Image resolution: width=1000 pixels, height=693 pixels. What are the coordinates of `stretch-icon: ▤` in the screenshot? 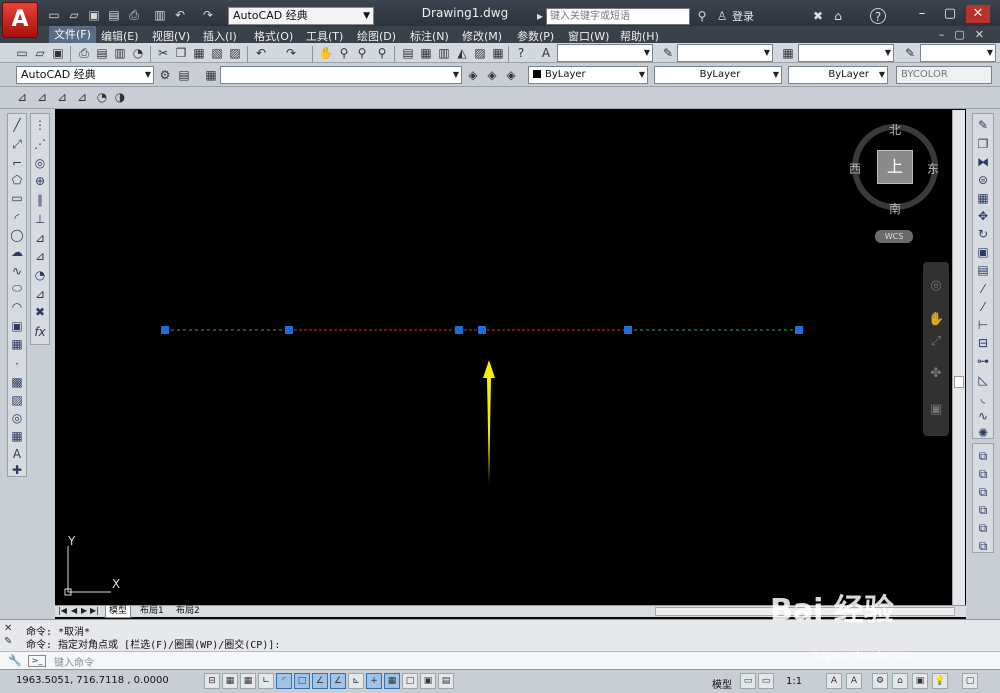 It's located at (983, 270).